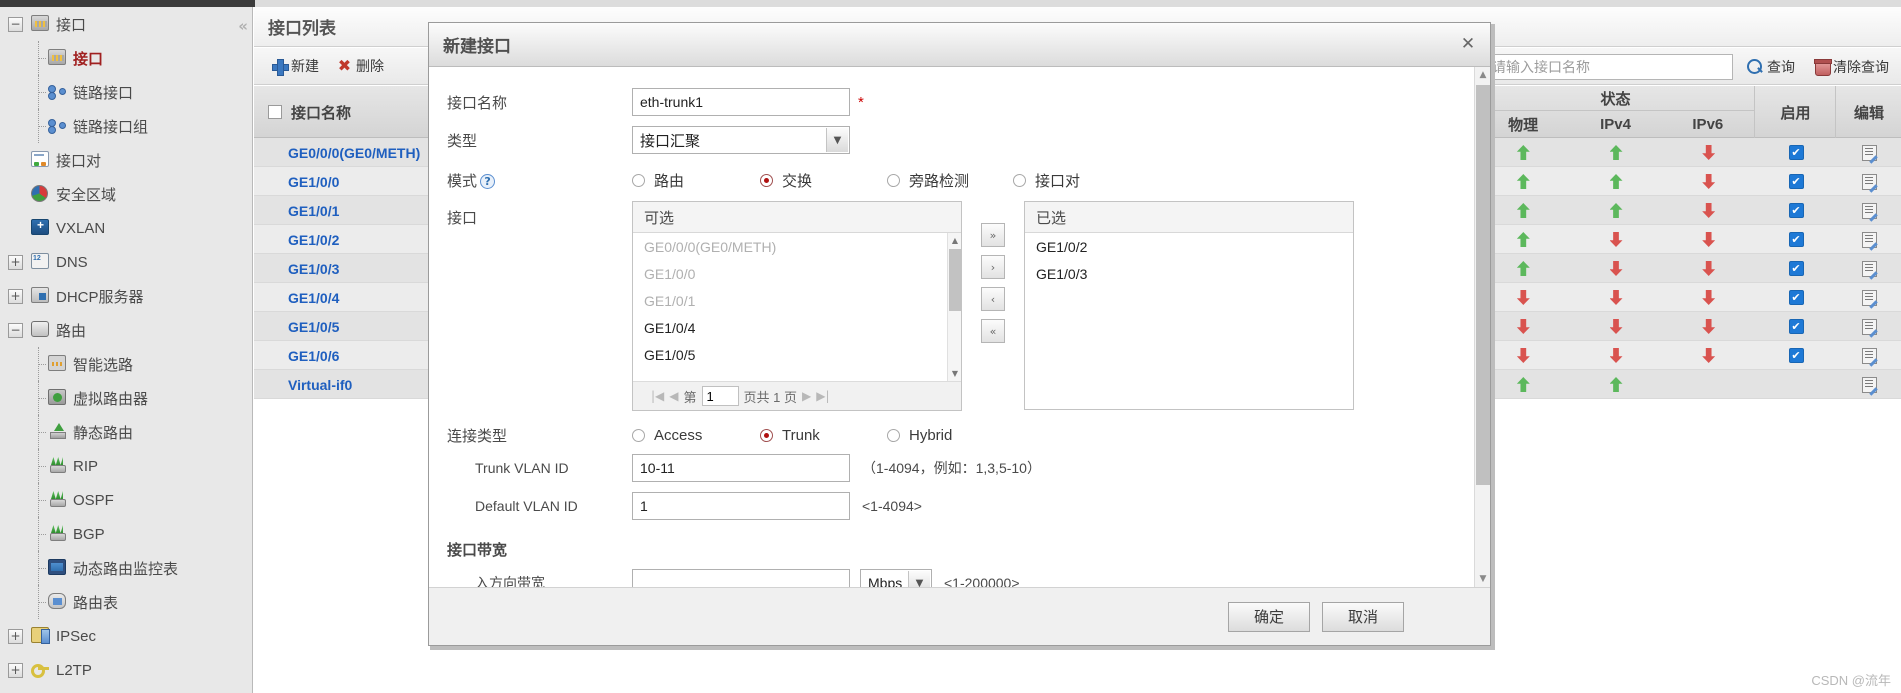 This screenshot has width=1901, height=693. What do you see at coordinates (822, 396) in the screenshot?
I see `last-page-icon: ▶|` at bounding box center [822, 396].